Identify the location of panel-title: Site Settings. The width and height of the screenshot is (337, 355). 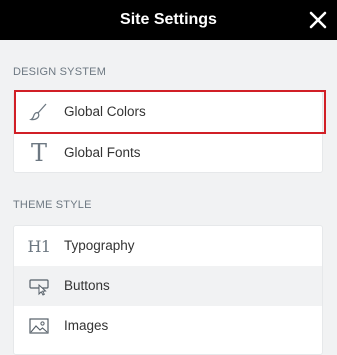
(168, 19).